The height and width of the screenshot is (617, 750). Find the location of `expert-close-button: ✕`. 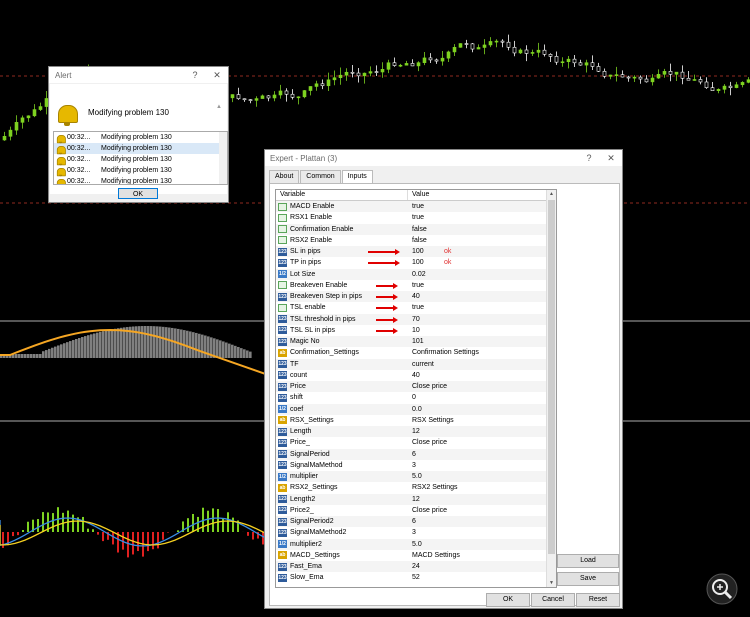

expert-close-button: ✕ is located at coordinates (611, 158).